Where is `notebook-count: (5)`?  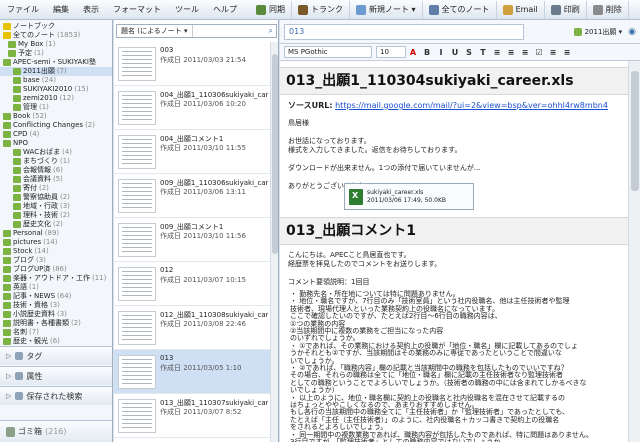
notebook-count: (5) is located at coordinates (58, 179).